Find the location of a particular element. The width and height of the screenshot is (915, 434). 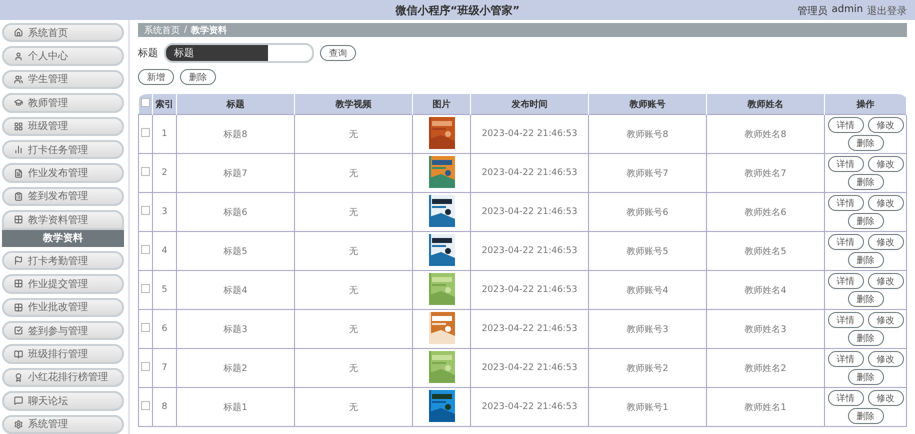

table-cell: 标题3 is located at coordinates (236, 329).